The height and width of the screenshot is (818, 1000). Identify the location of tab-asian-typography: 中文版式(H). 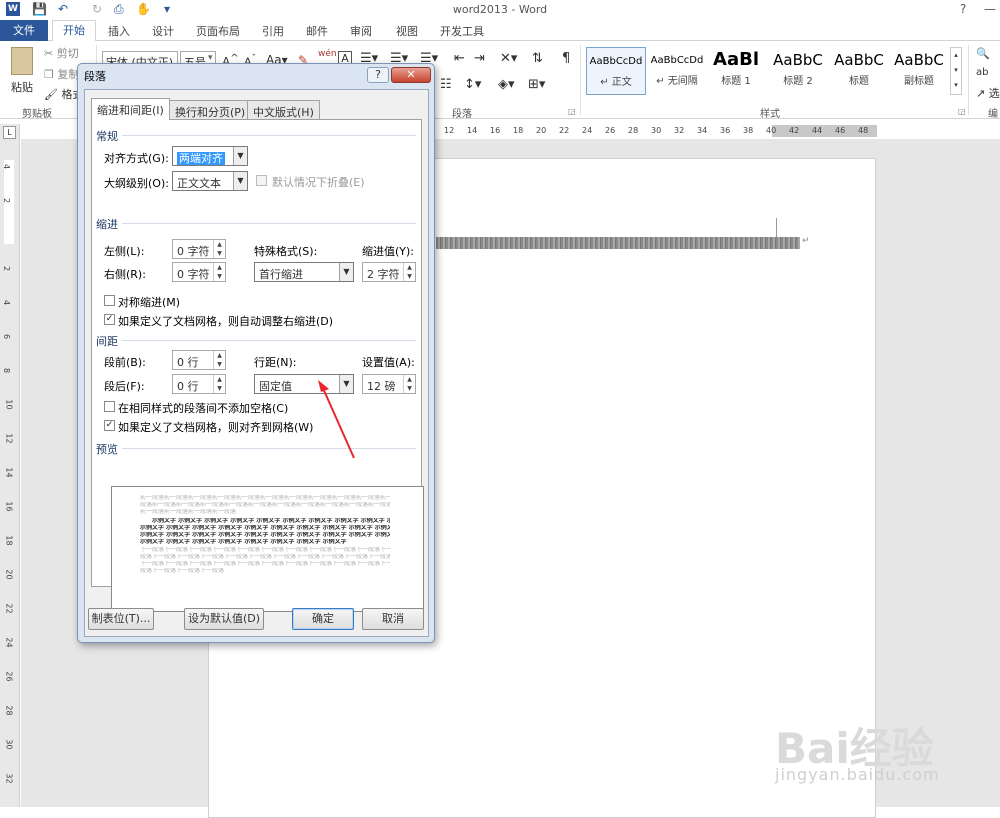
(283, 110).